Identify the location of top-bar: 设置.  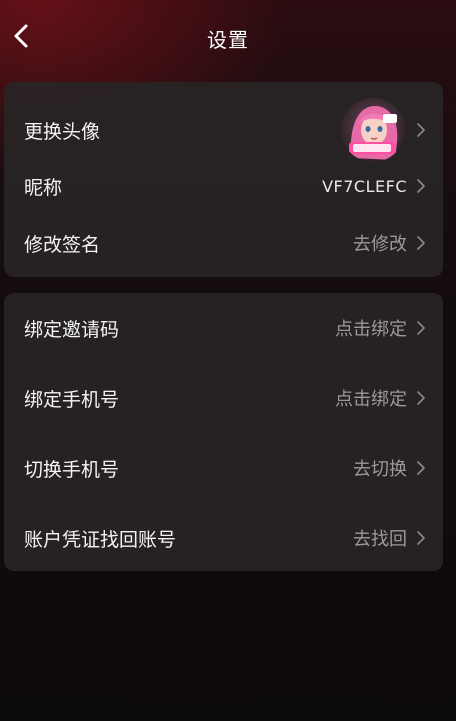
(228, 37).